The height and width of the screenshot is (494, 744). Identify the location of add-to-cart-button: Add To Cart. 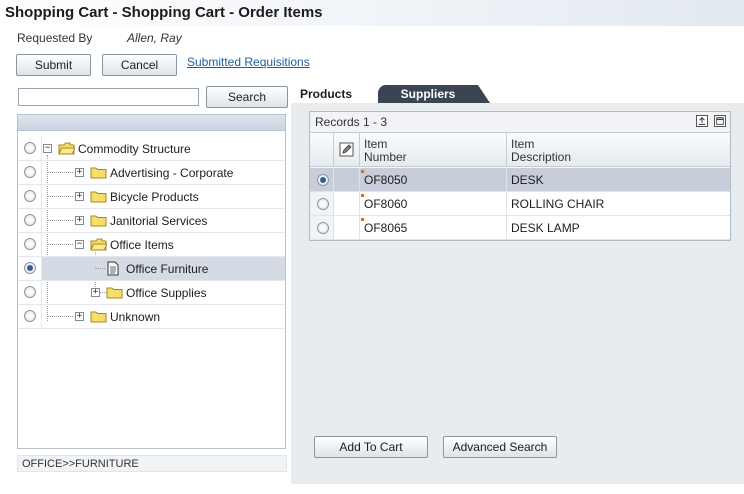
(371, 447).